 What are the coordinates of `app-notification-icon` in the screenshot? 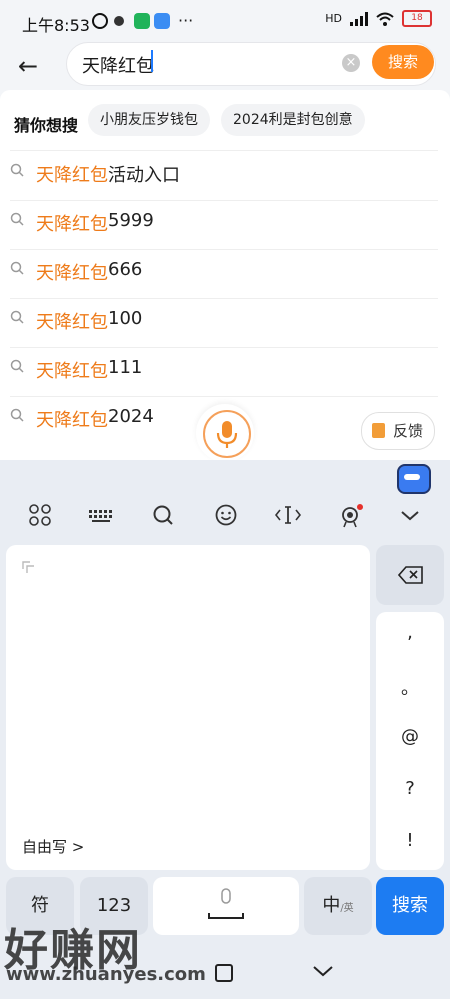 It's located at (162, 21).